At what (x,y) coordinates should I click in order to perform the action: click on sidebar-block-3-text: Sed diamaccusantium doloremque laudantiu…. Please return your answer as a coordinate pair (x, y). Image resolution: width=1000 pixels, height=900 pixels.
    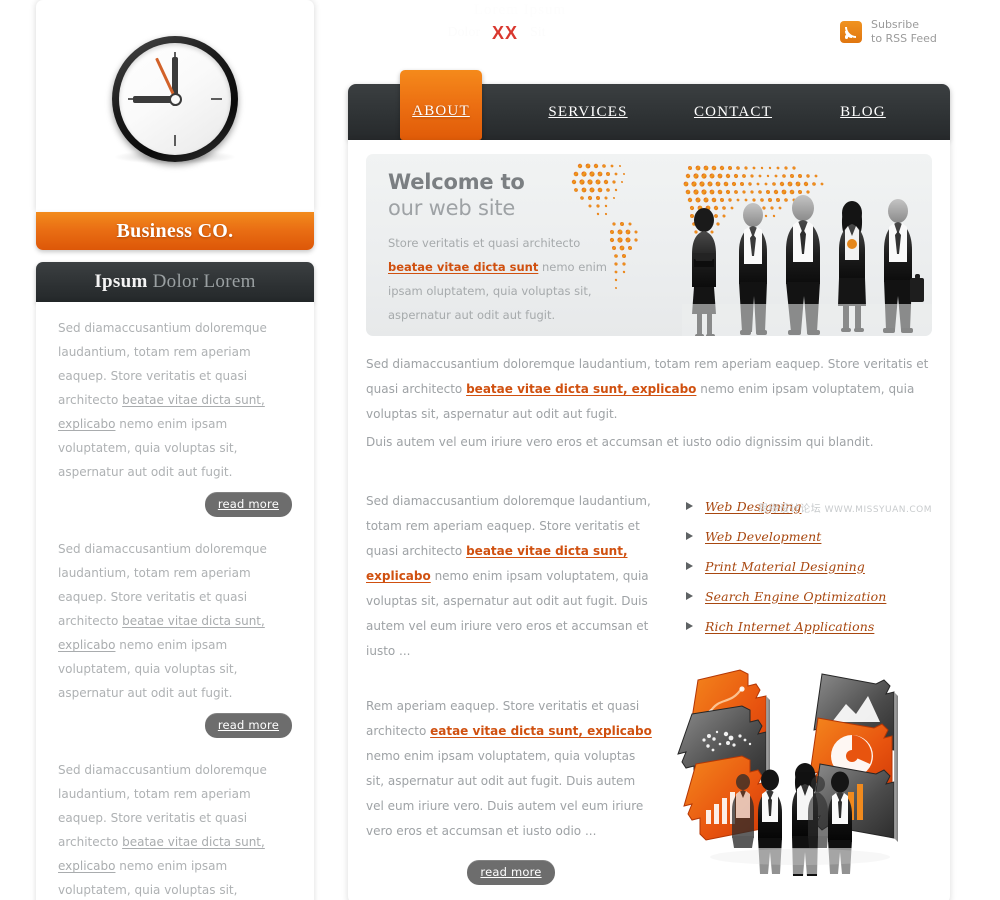
    Looking at the image, I should click on (175, 829).